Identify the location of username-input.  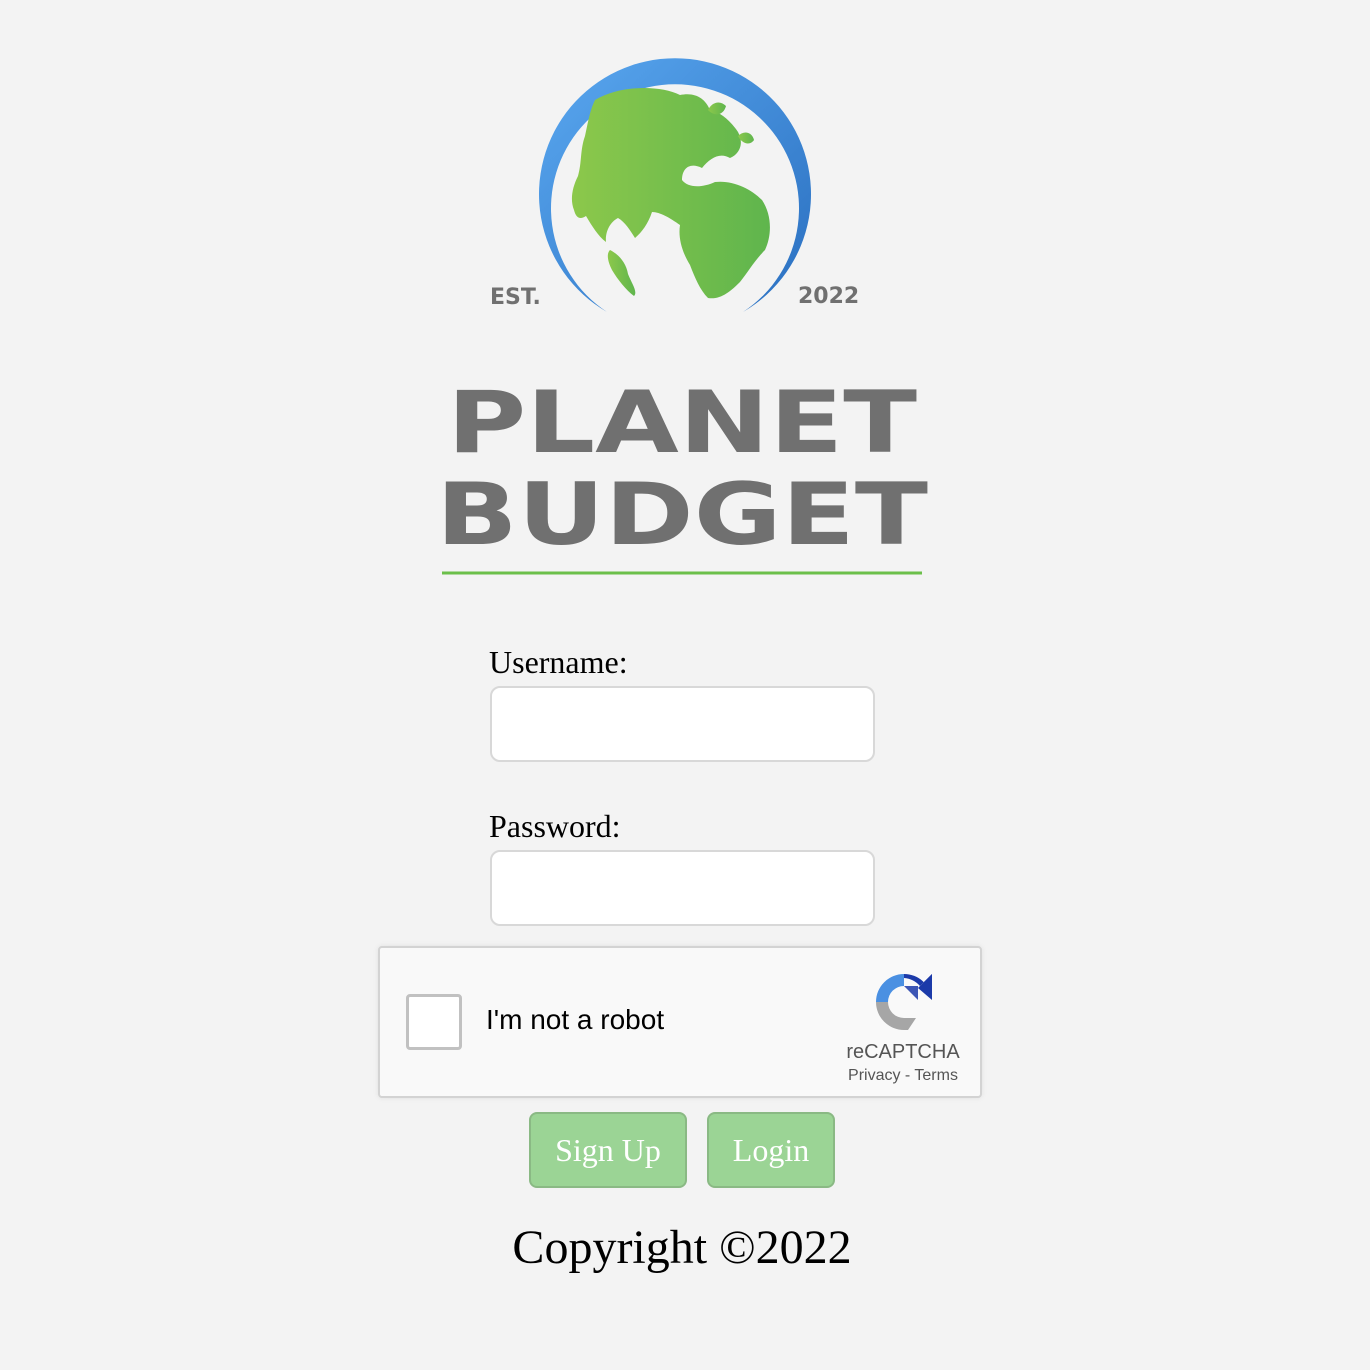
(682, 724).